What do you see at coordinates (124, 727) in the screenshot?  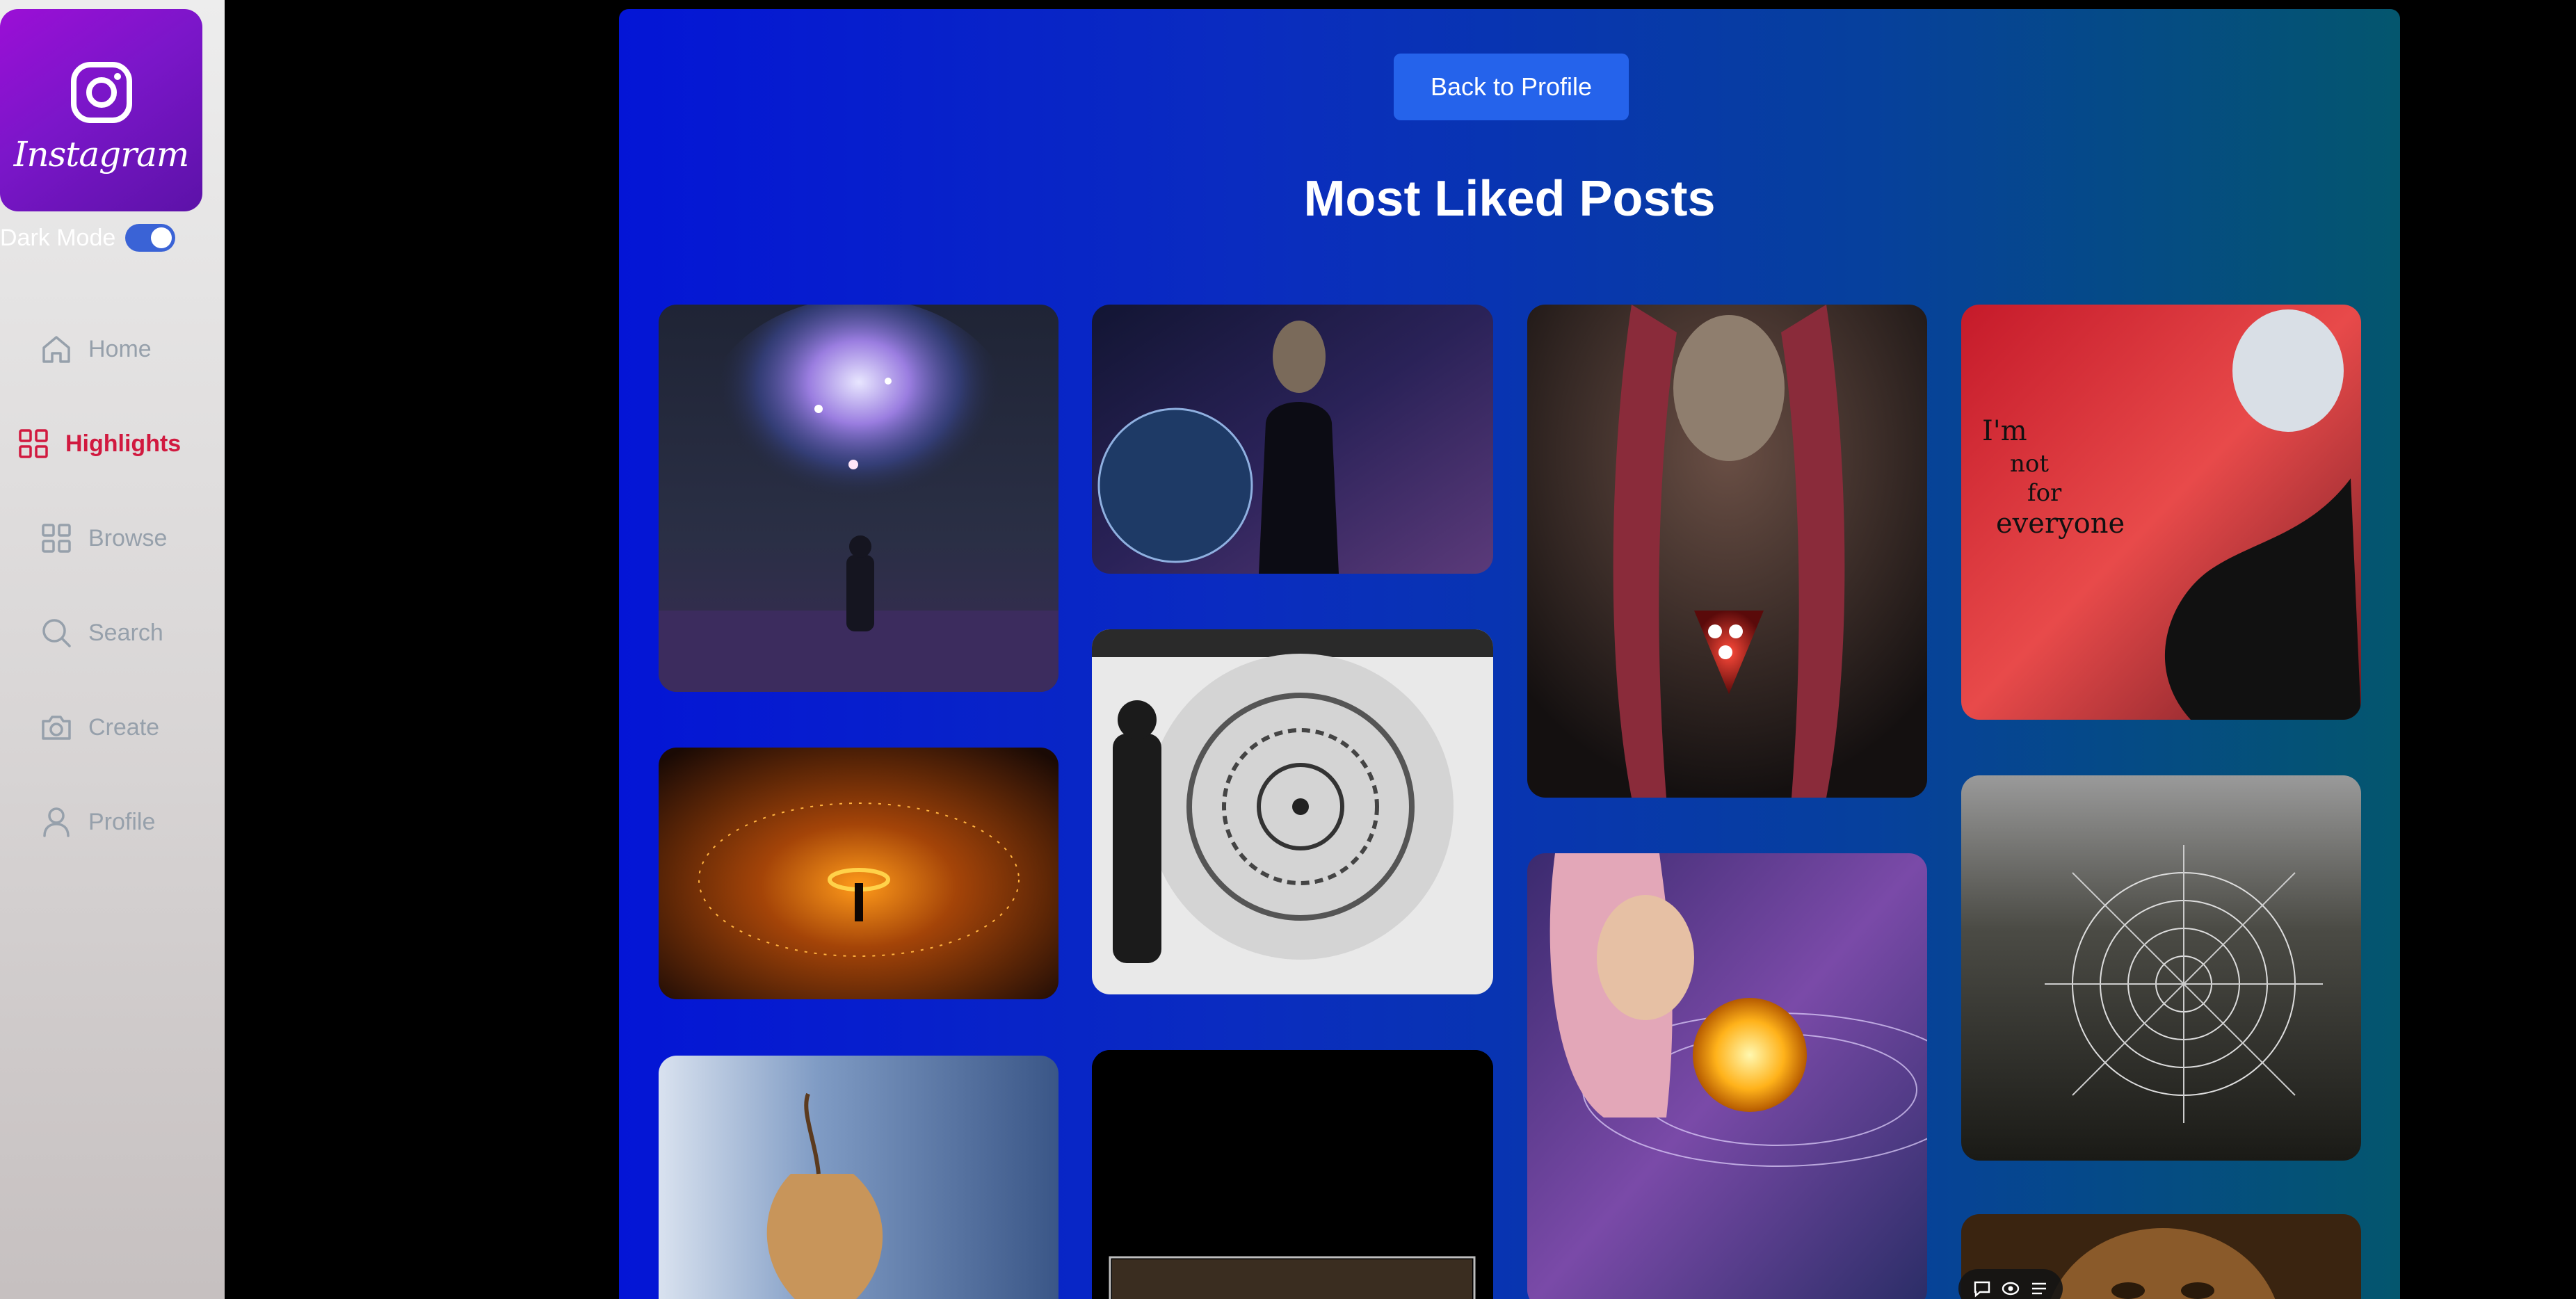 I see `nav-label-create: Create` at bounding box center [124, 727].